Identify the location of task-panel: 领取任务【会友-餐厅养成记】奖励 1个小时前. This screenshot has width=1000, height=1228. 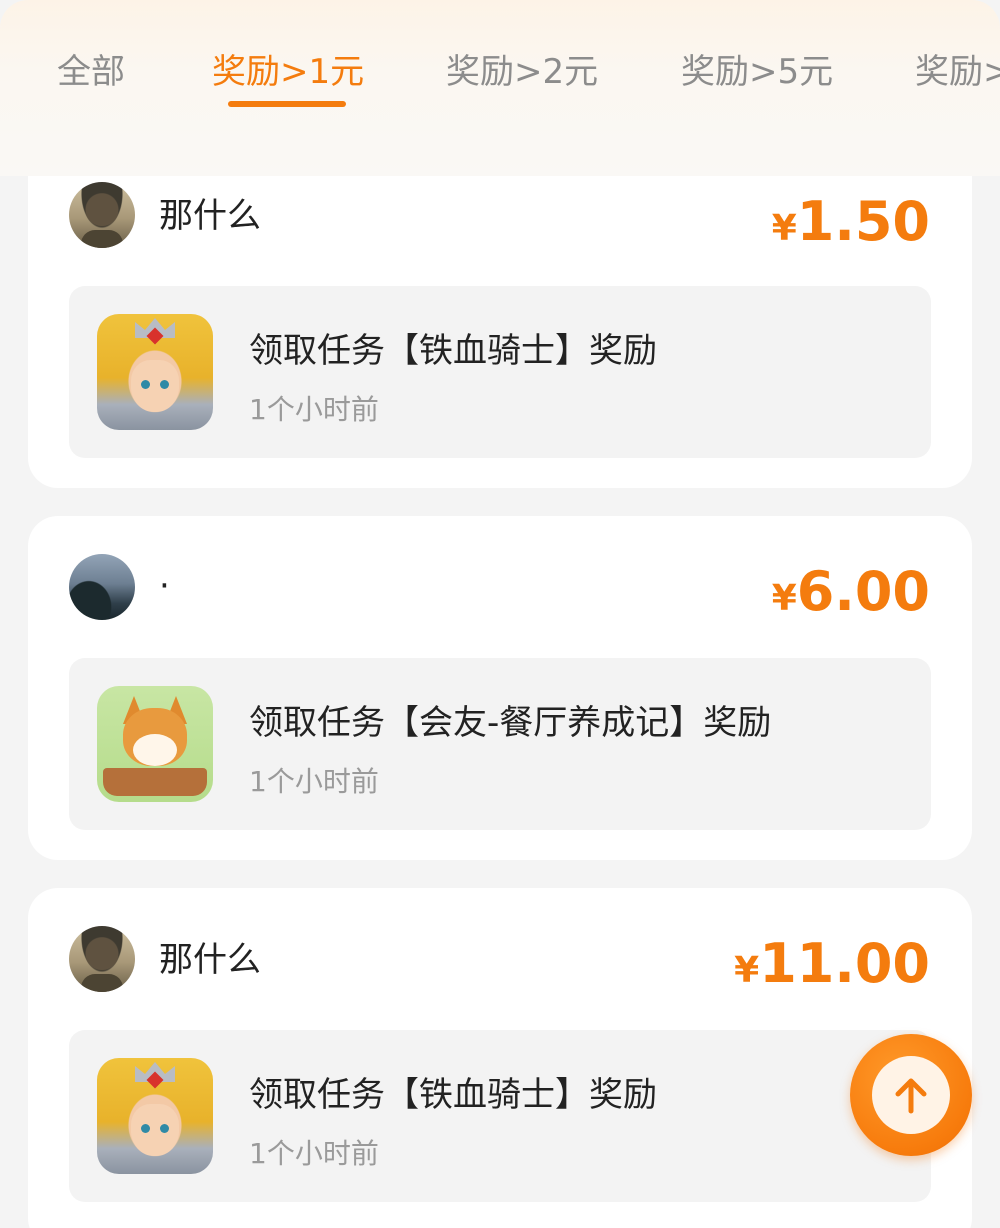
(500, 744).